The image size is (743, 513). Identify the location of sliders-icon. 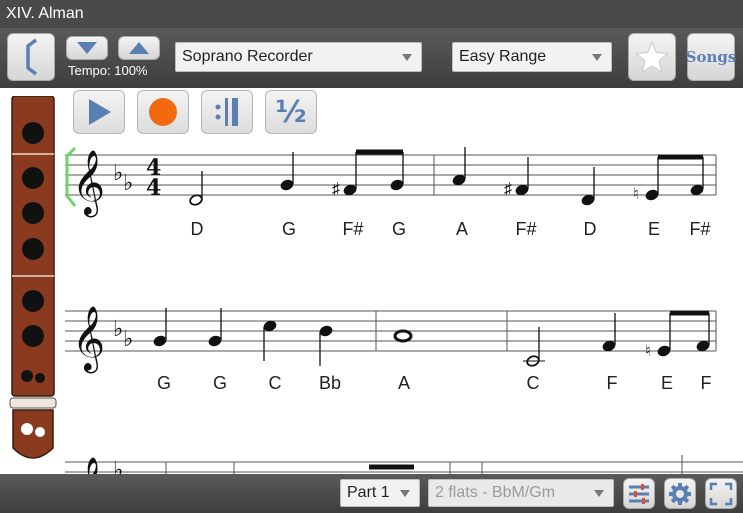
(639, 493).